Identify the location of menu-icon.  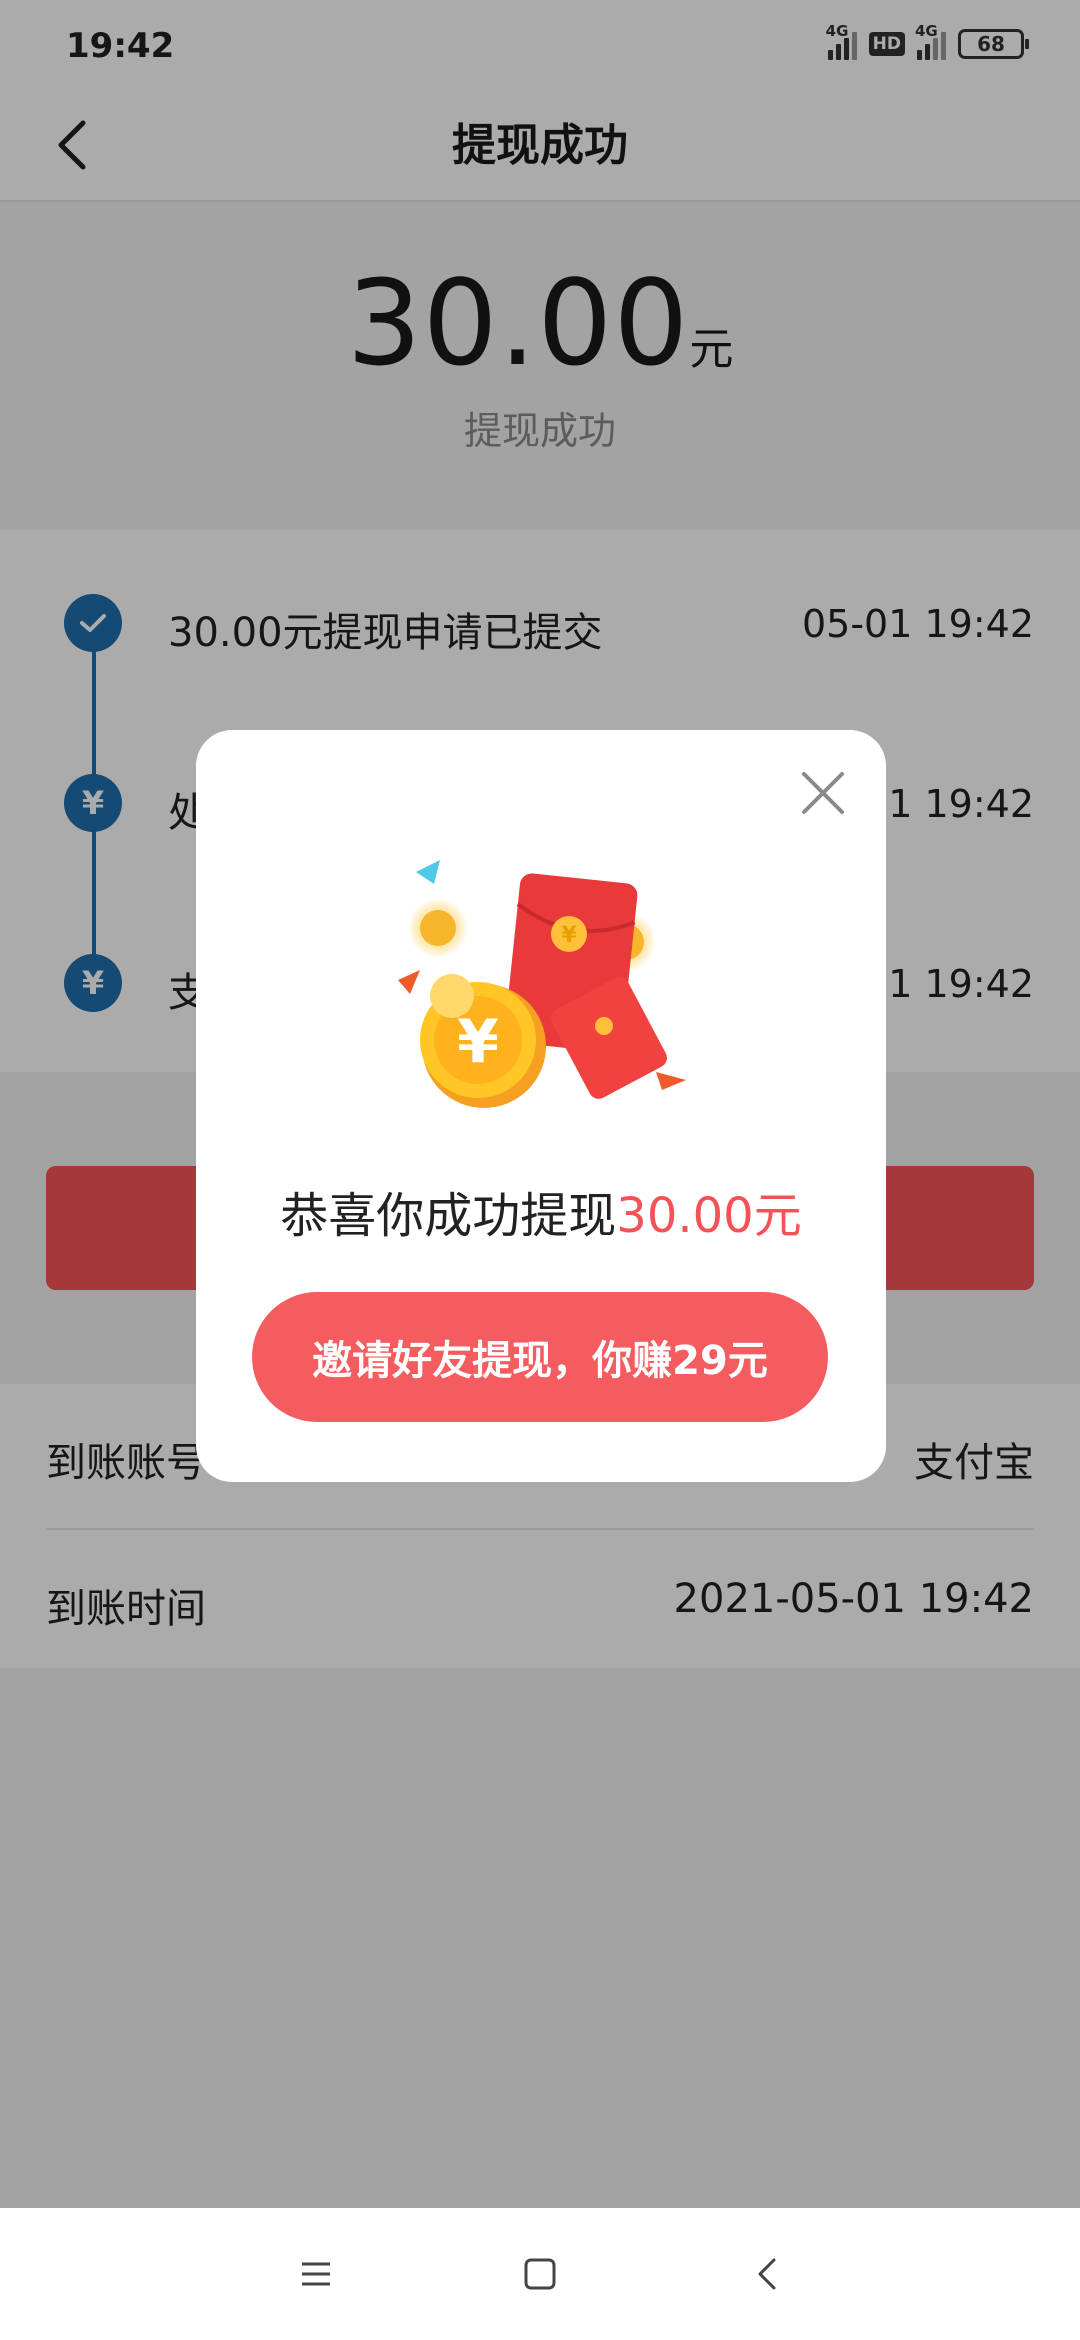
(316, 2274).